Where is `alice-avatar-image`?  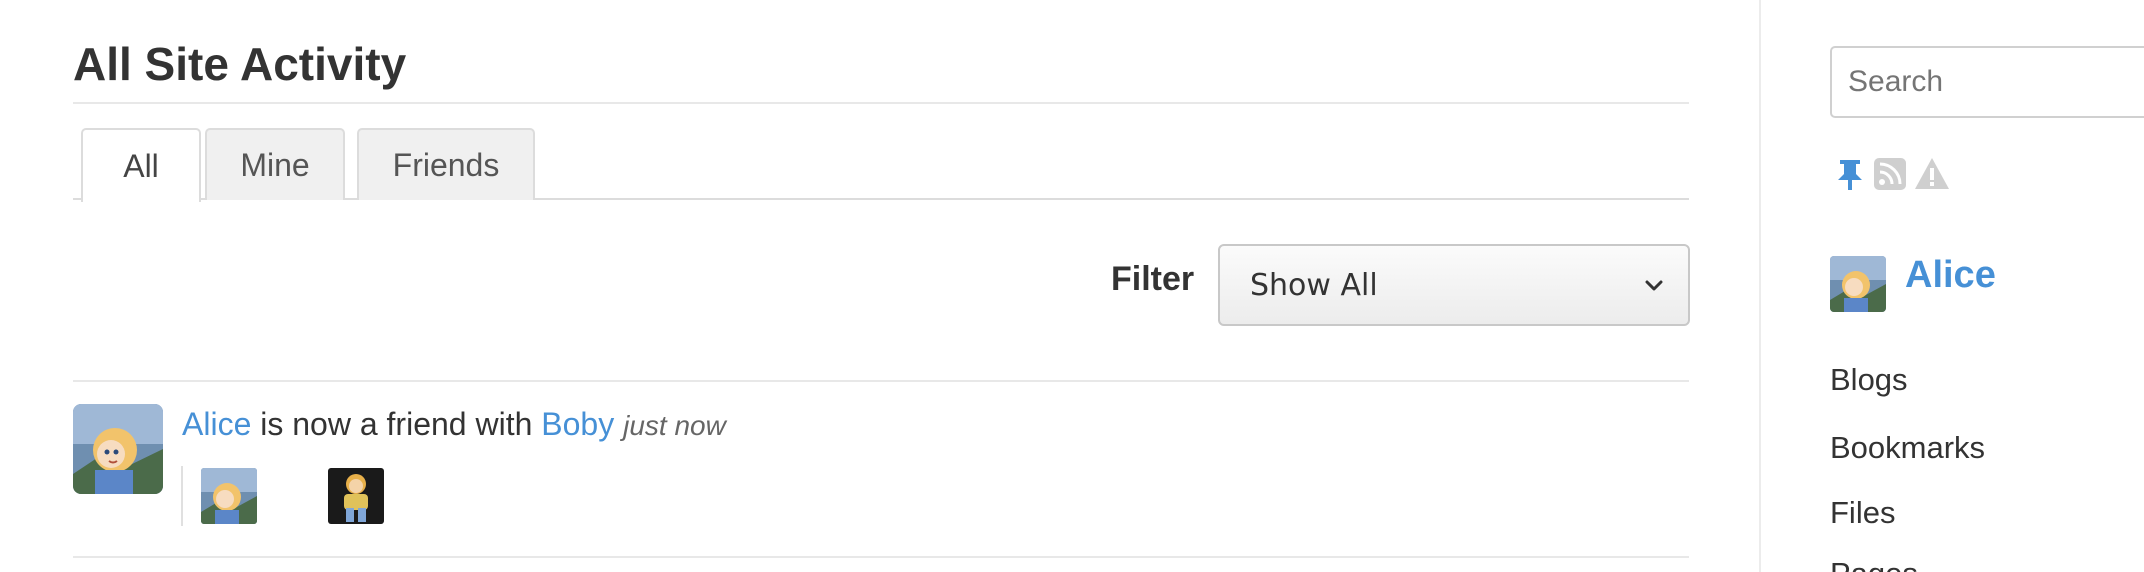
alice-avatar-image is located at coordinates (118, 449).